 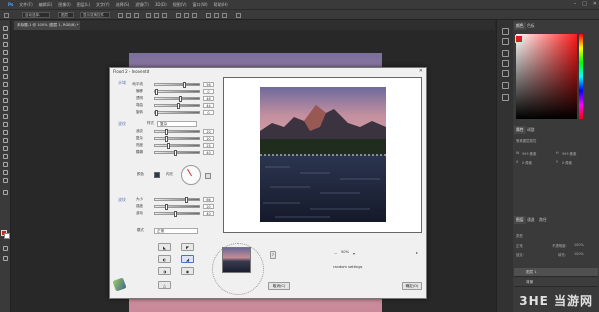 I want to click on gradient-tool-icon, so click(x=5, y=116).